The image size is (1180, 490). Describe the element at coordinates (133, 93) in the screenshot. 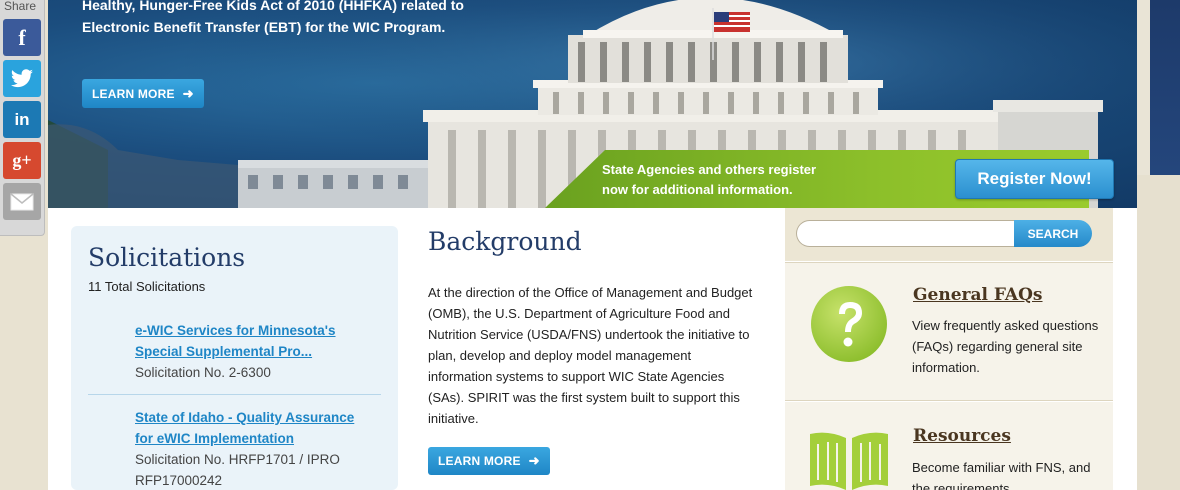

I see `hero-learn-more-label: LEARN MORE` at that location.